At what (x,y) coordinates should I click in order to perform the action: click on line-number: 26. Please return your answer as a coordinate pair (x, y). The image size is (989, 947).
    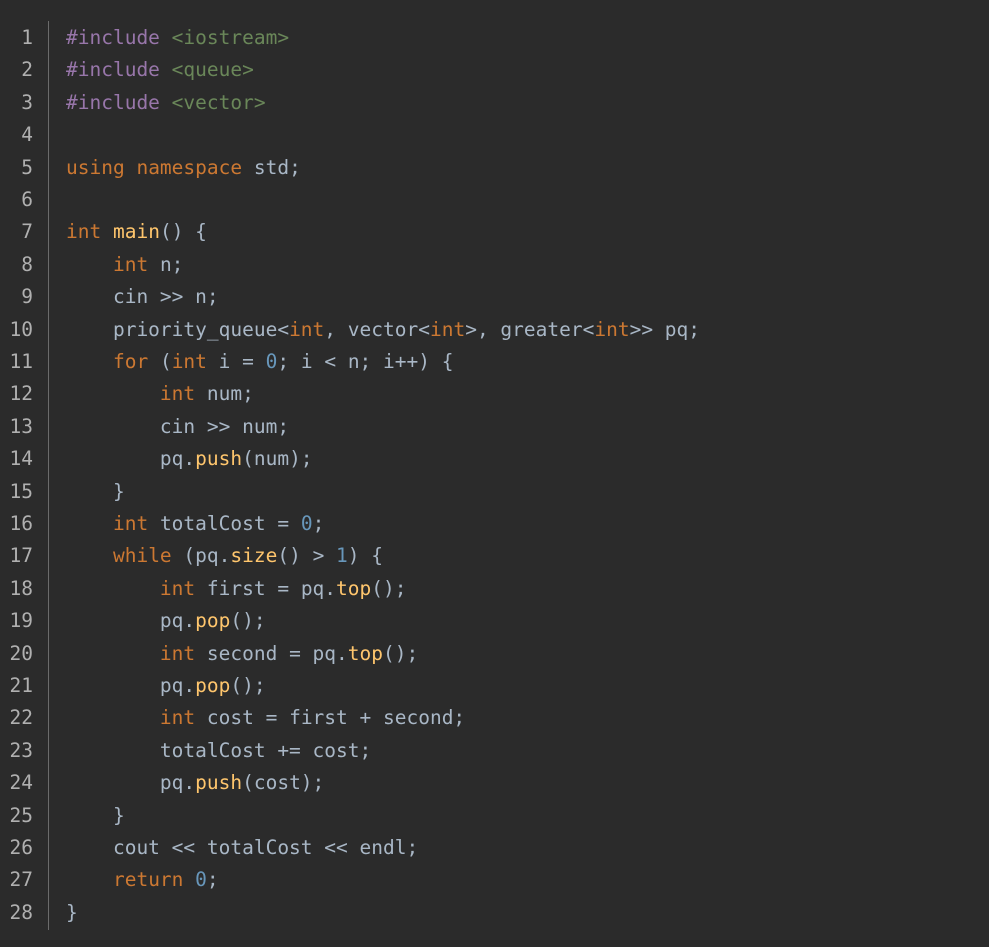
    Looking at the image, I should click on (21, 847).